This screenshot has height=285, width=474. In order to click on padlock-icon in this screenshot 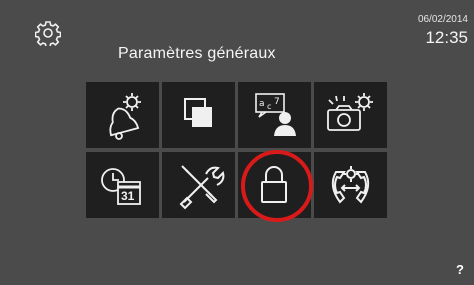, I will do `click(274, 184)`.